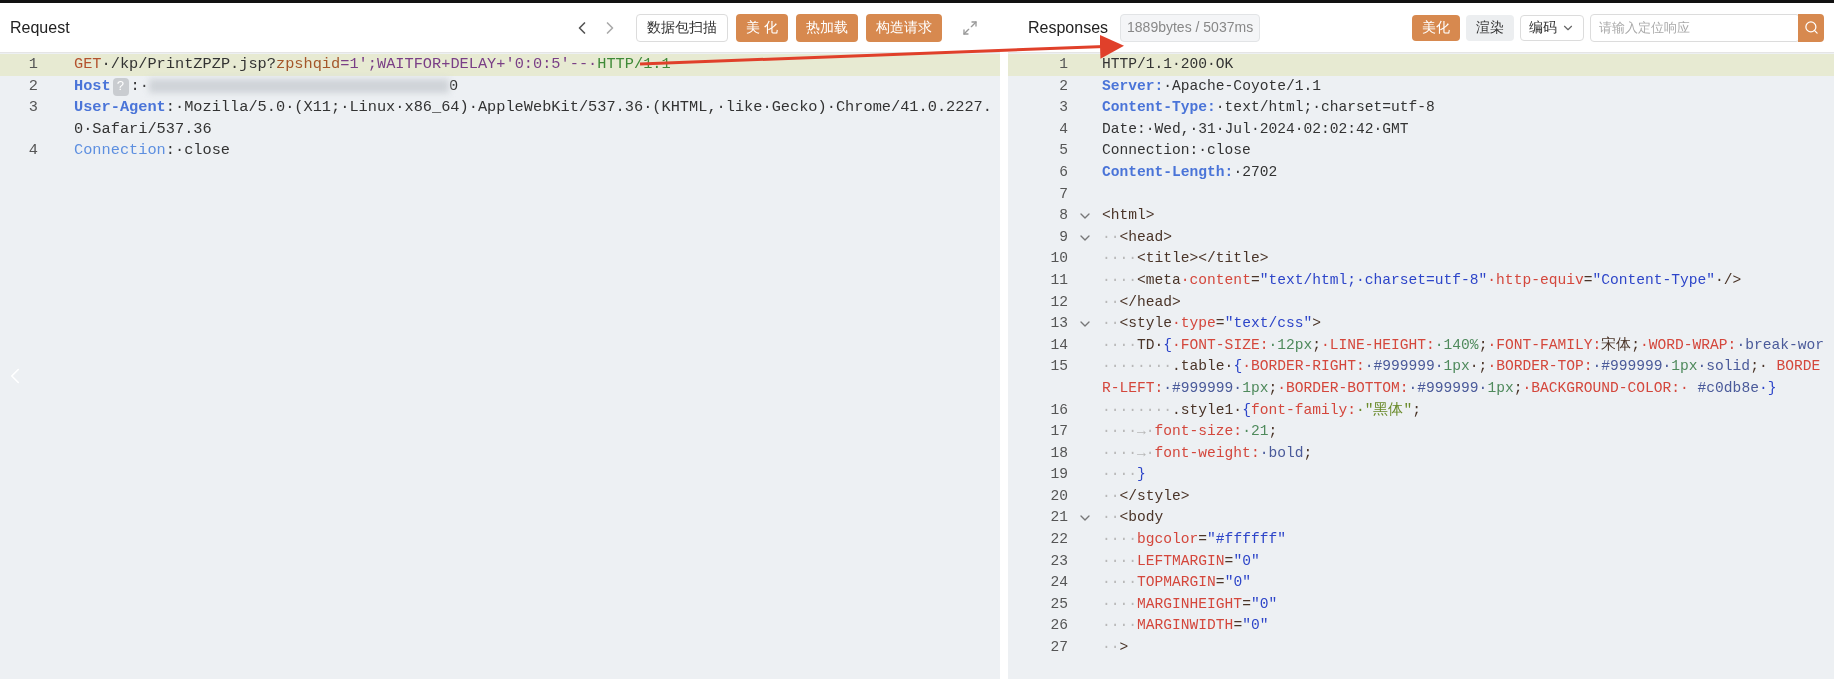 This screenshot has width=1834, height=679. Describe the element at coordinates (1058, 540) in the screenshot. I see `line-number: 22` at that location.